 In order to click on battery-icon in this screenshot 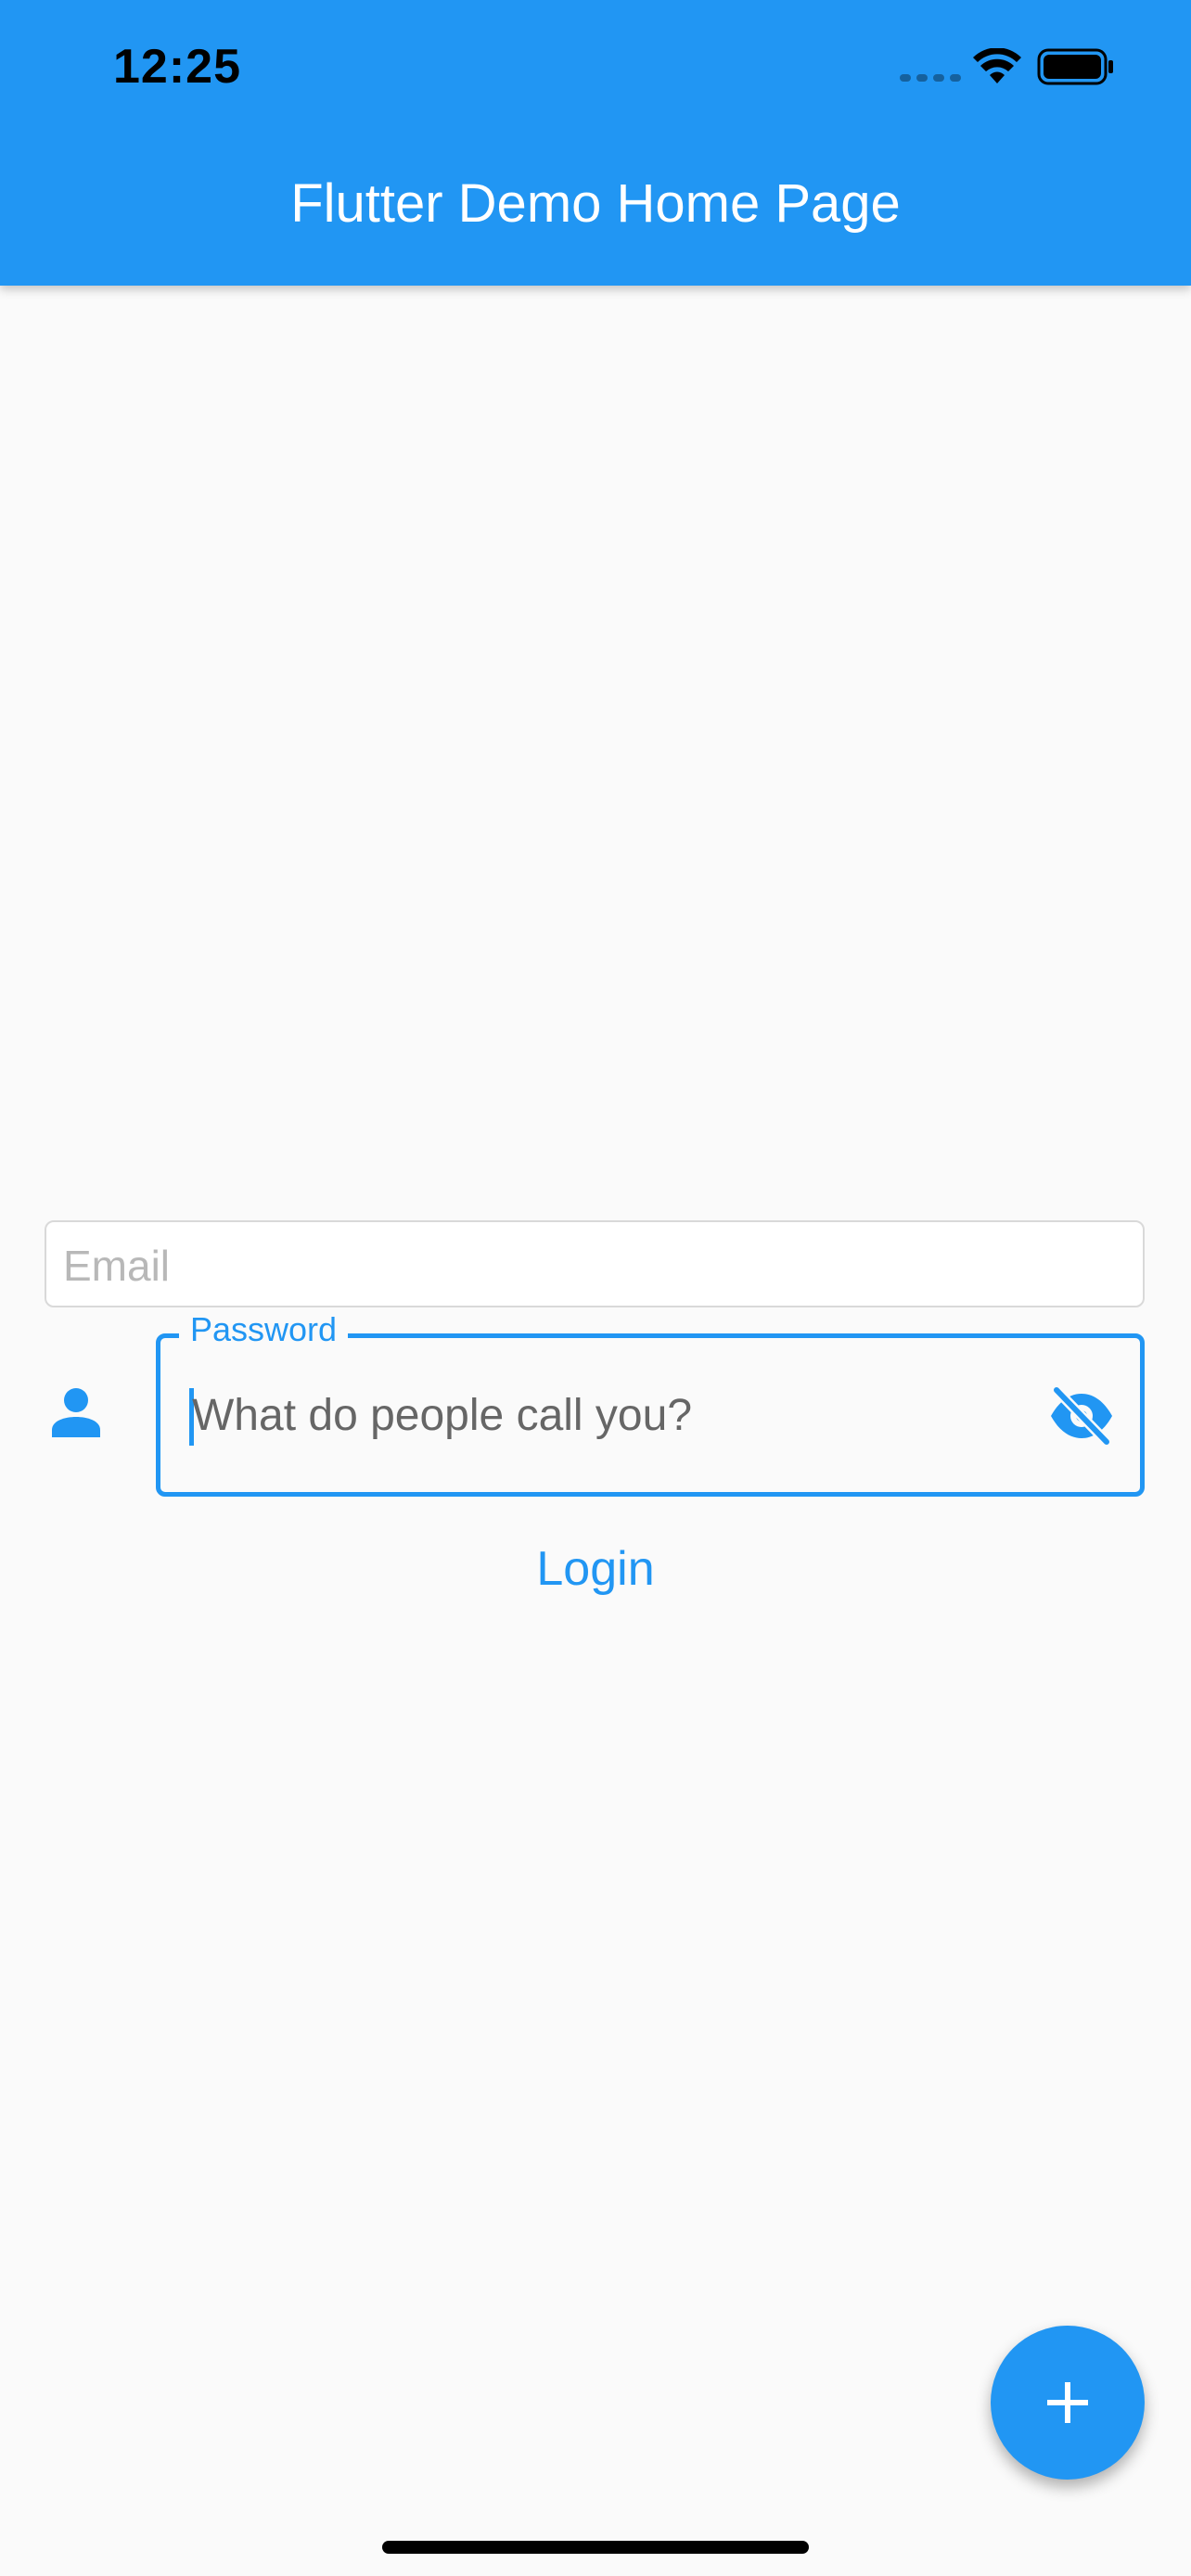, I will do `click(1075, 66)`.